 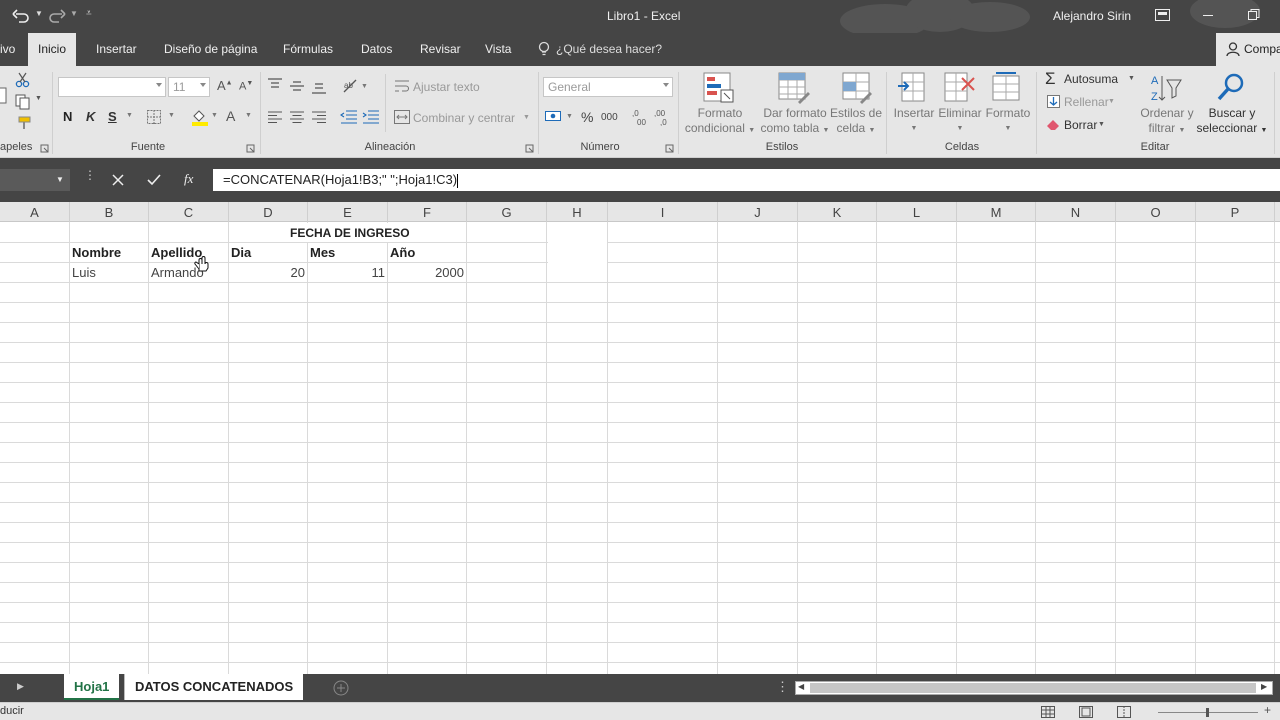 What do you see at coordinates (1156, 212) in the screenshot?
I see `column-header-o: O` at bounding box center [1156, 212].